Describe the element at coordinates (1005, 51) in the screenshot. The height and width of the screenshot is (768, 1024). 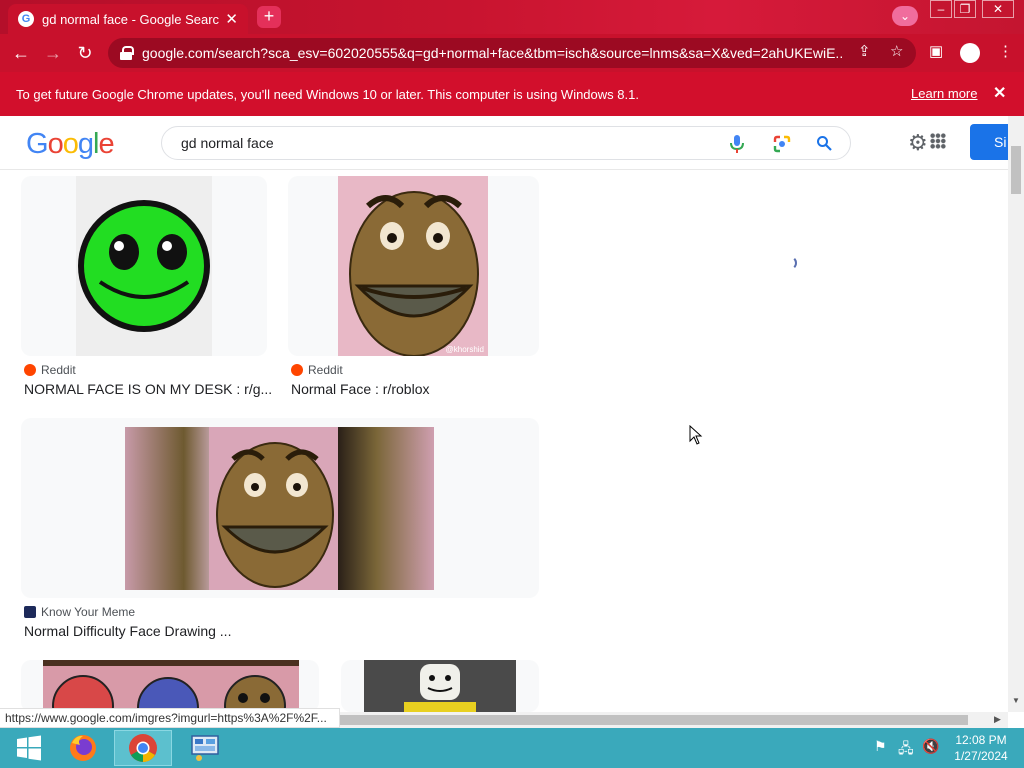
I see `menu-kebab-icon: ⋮` at that location.